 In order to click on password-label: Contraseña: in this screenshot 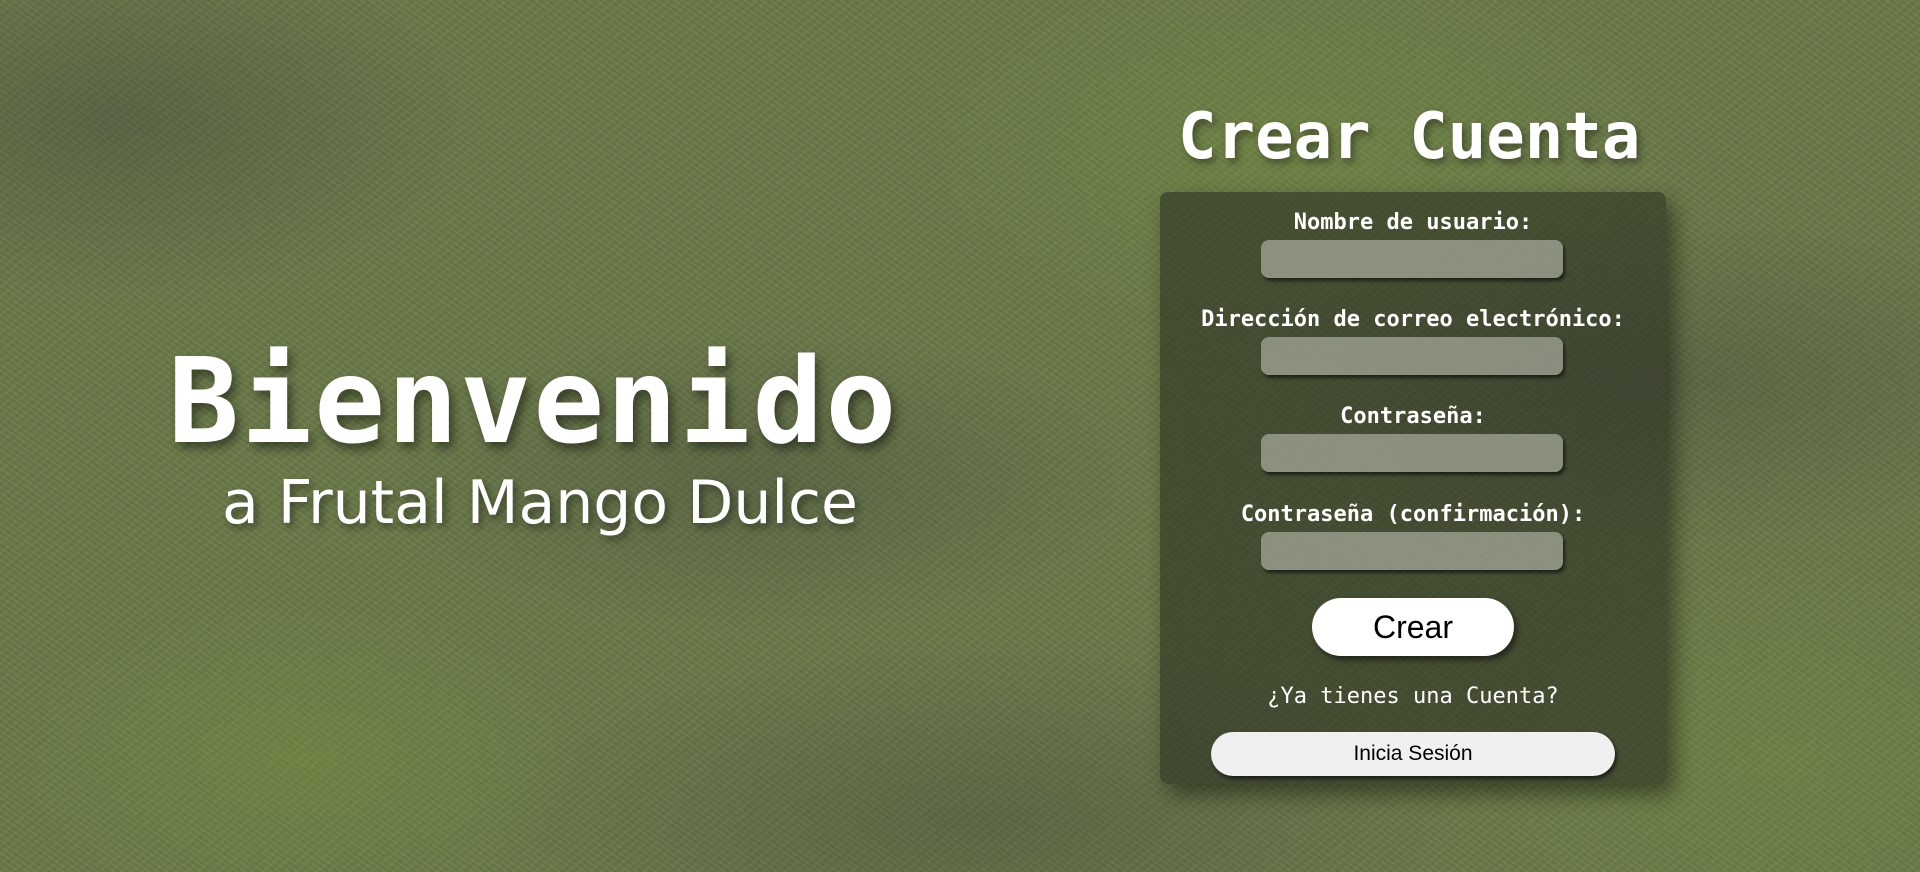, I will do `click(1413, 416)`.